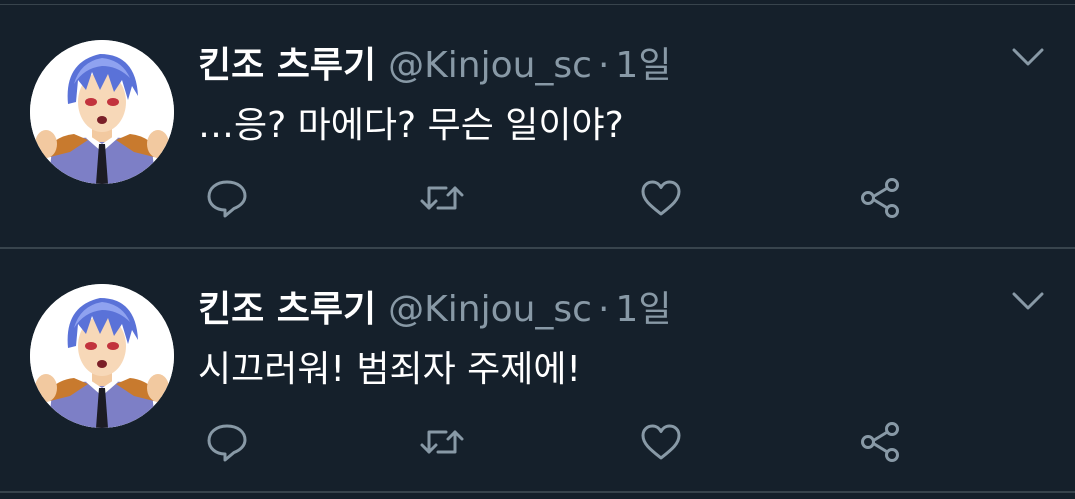 Image resolution: width=1075 pixels, height=499 pixels. Describe the element at coordinates (389, 369) in the screenshot. I see `tweet-text: 시끄러워! 범죄자 주제에!` at that location.